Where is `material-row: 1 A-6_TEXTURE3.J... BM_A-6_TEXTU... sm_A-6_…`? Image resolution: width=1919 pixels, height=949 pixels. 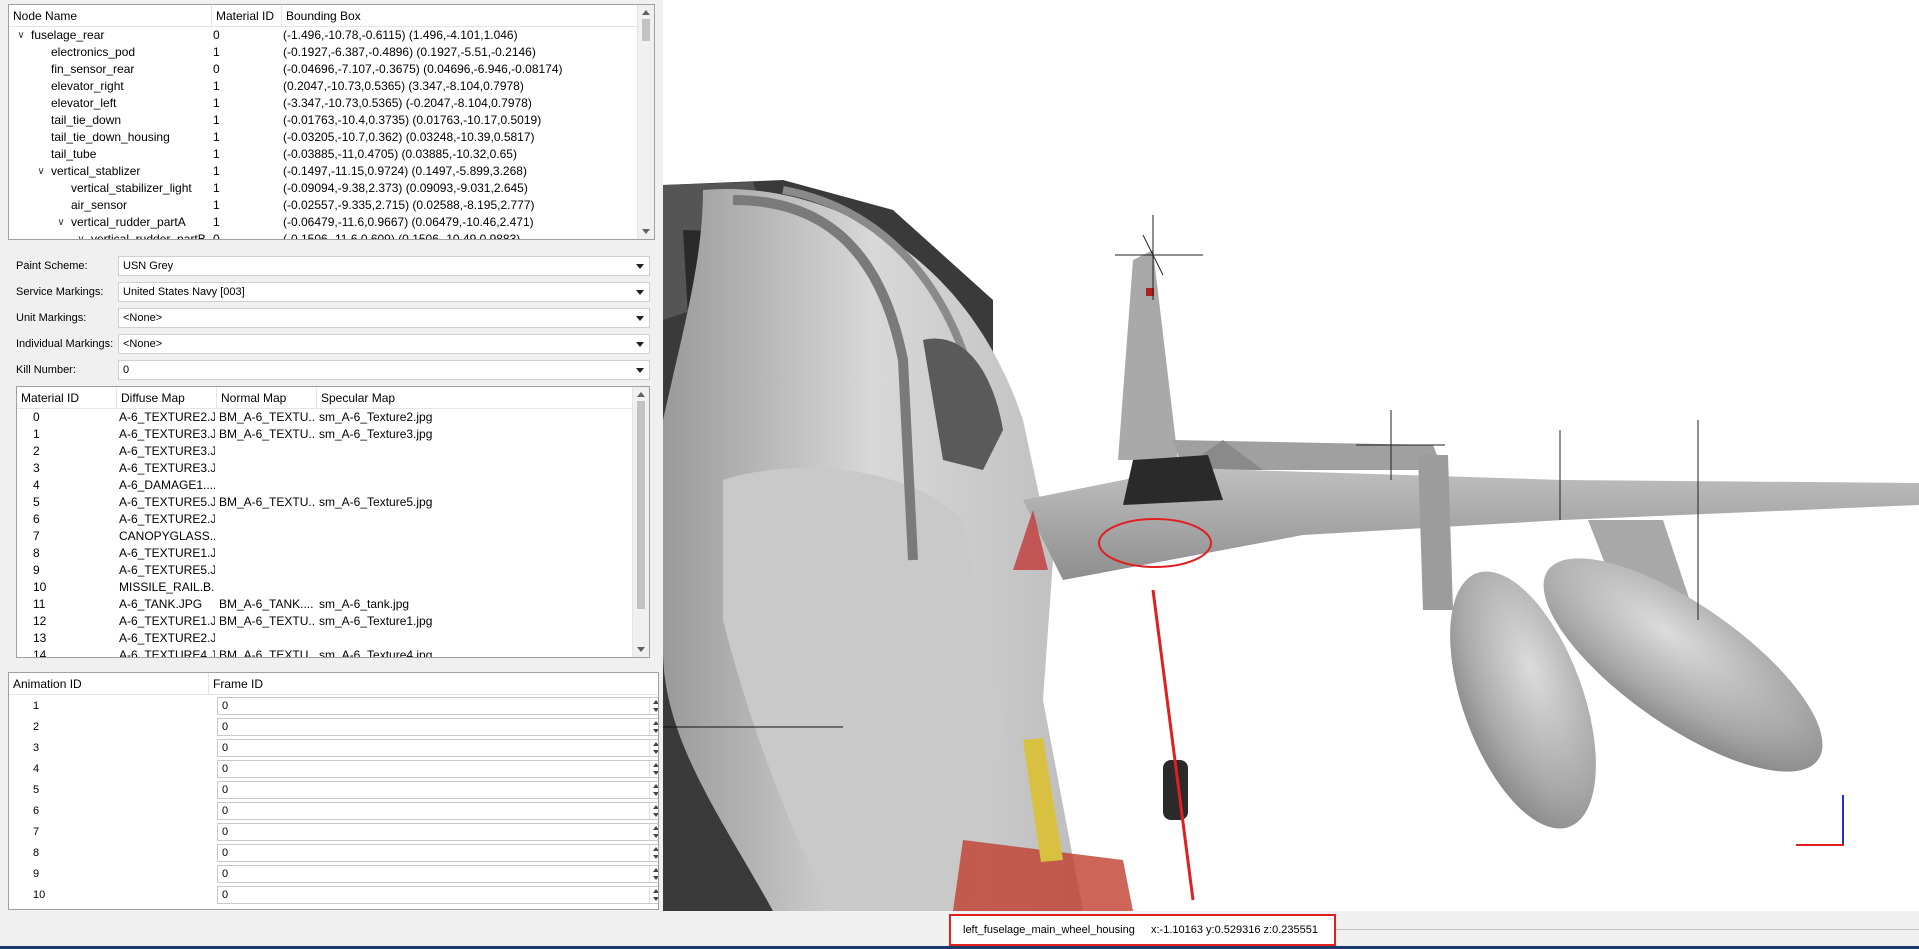
material-row: 1 A-6_TEXTURE3.J... BM_A-6_TEXTU... sm_A-6_… is located at coordinates (324, 434).